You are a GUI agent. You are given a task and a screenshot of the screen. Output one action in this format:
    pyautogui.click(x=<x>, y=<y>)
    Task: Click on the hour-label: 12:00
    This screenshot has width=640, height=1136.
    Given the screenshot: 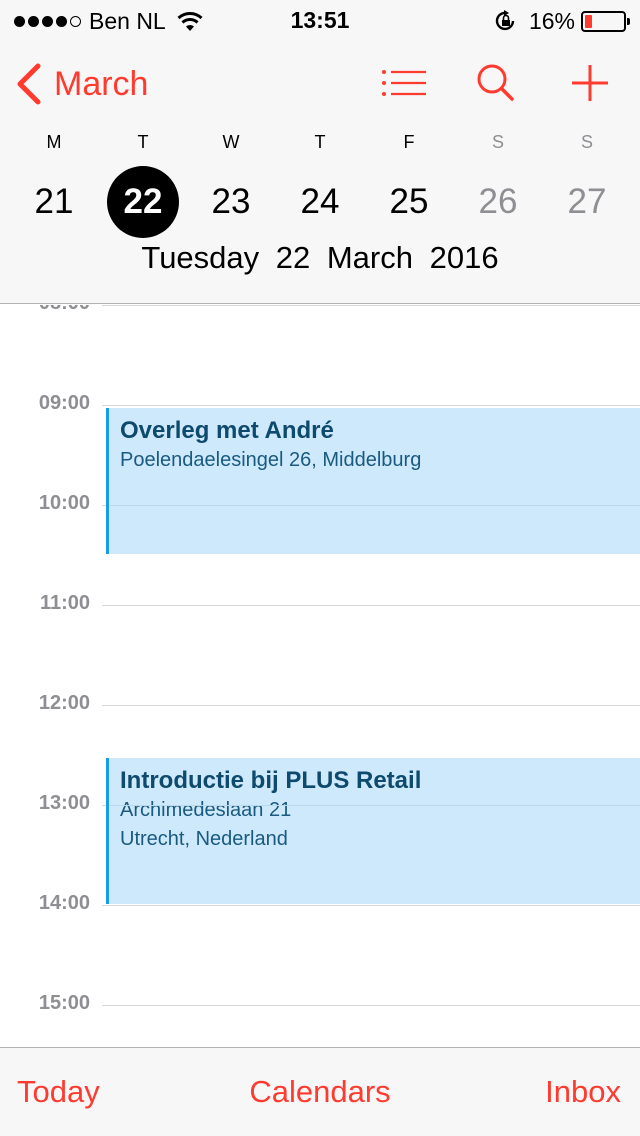 What is the action you would take?
    pyautogui.click(x=64, y=703)
    